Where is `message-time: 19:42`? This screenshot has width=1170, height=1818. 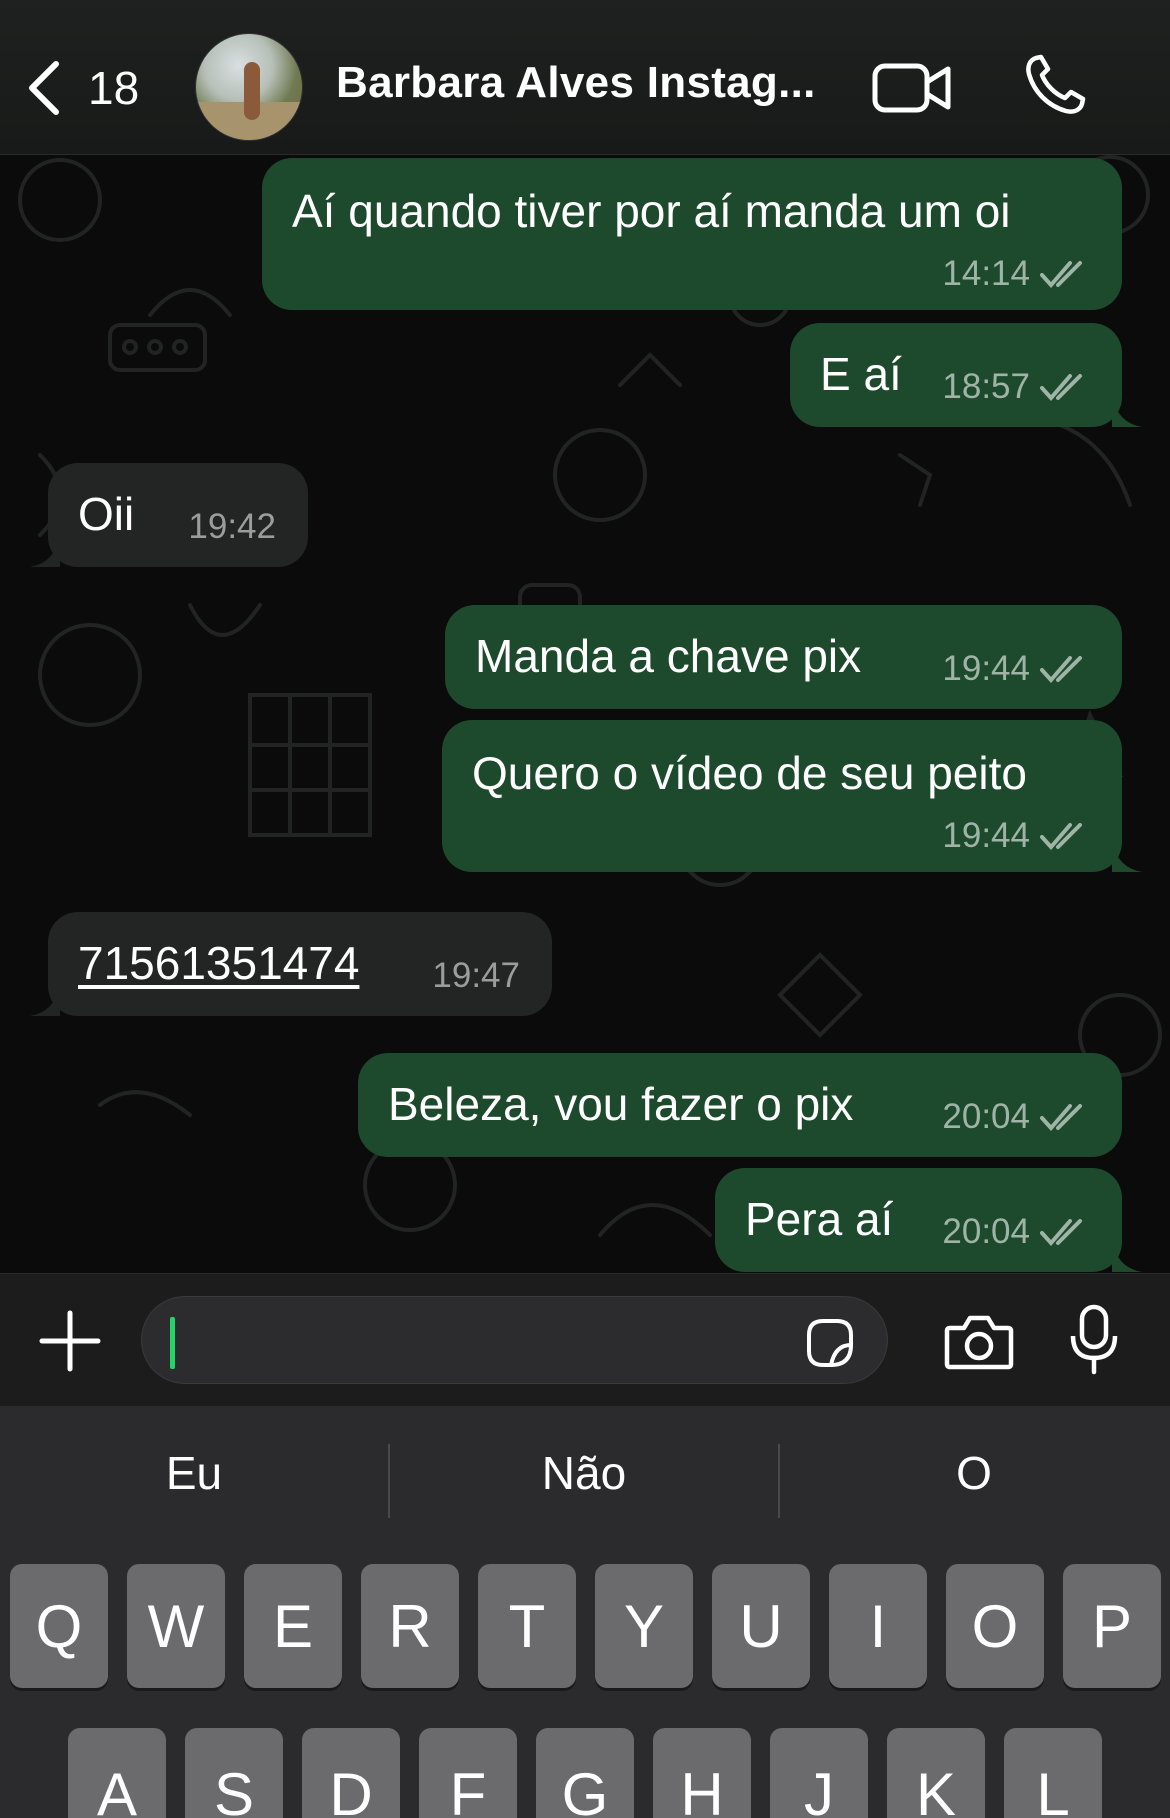 message-time: 19:42 is located at coordinates (232, 526).